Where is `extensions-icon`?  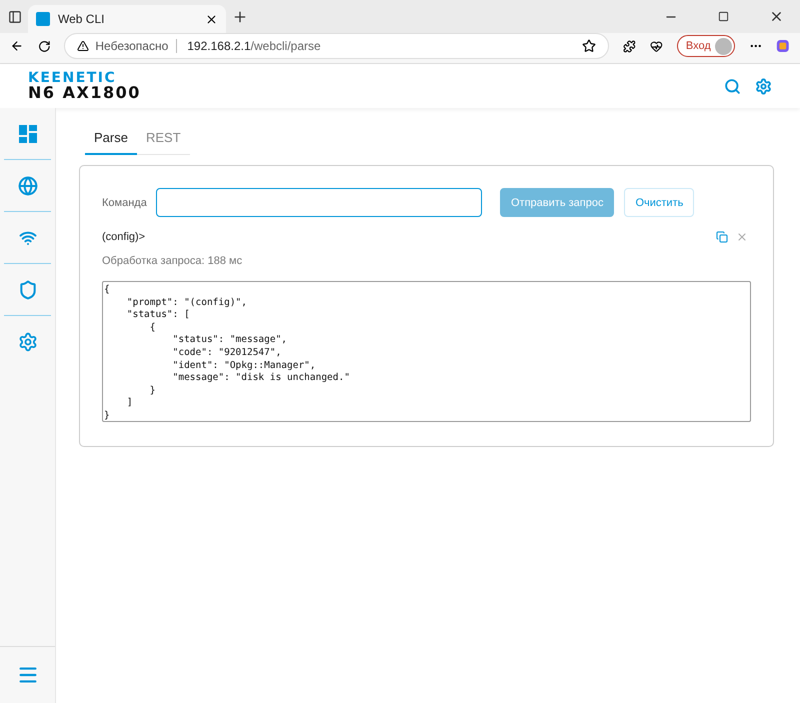 extensions-icon is located at coordinates (629, 46).